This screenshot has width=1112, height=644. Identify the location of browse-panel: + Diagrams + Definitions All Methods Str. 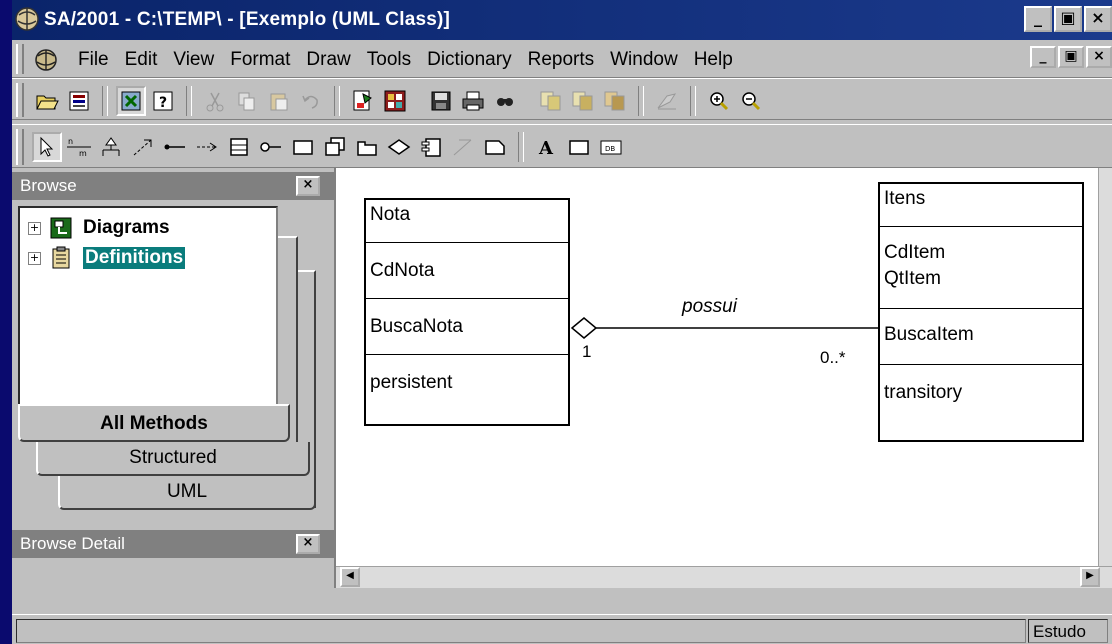
(173, 360).